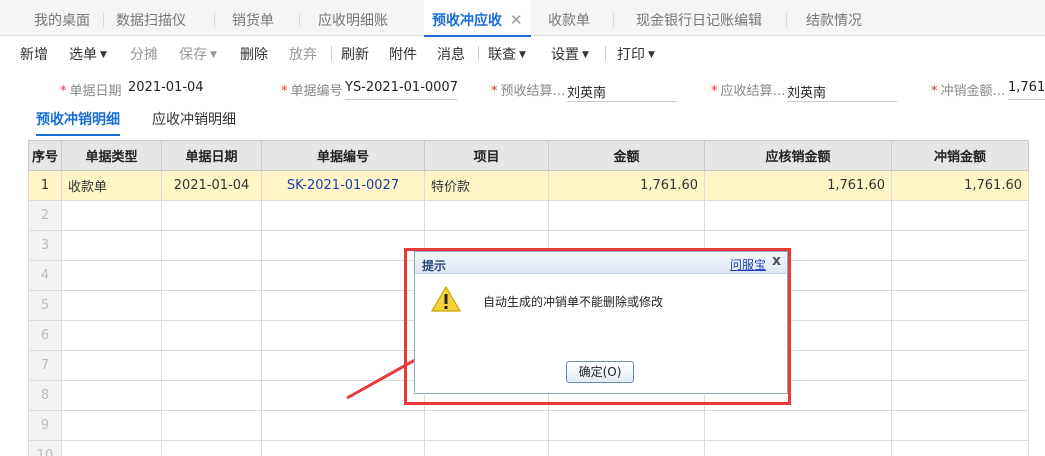 This screenshot has width=1045, height=456. Describe the element at coordinates (601, 263) in the screenshot. I see `dialog-titlebar: 提示 问服宝 x` at that location.